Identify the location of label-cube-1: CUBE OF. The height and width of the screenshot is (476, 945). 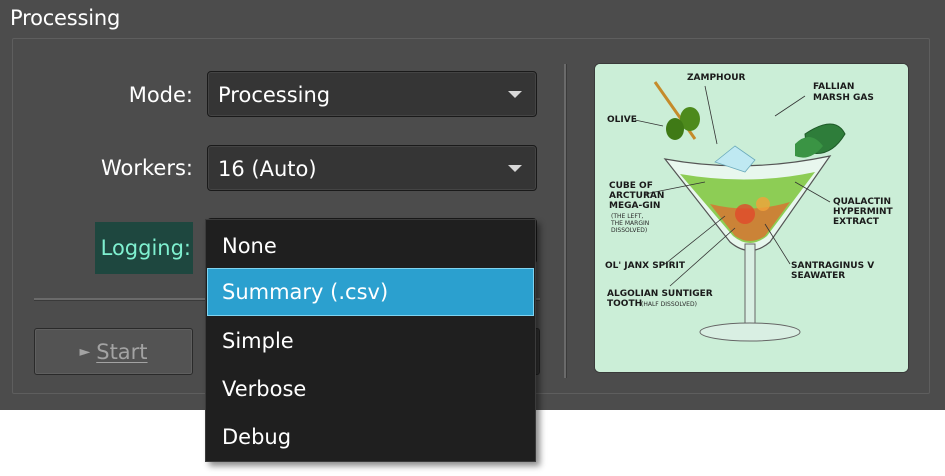
(631, 186).